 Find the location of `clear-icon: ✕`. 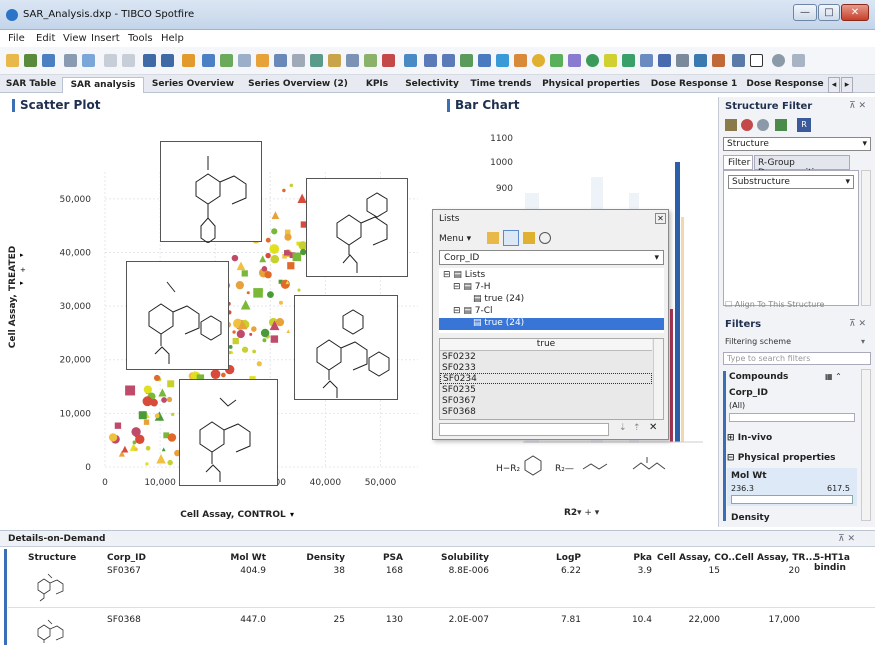

clear-icon: ✕ is located at coordinates (653, 427).